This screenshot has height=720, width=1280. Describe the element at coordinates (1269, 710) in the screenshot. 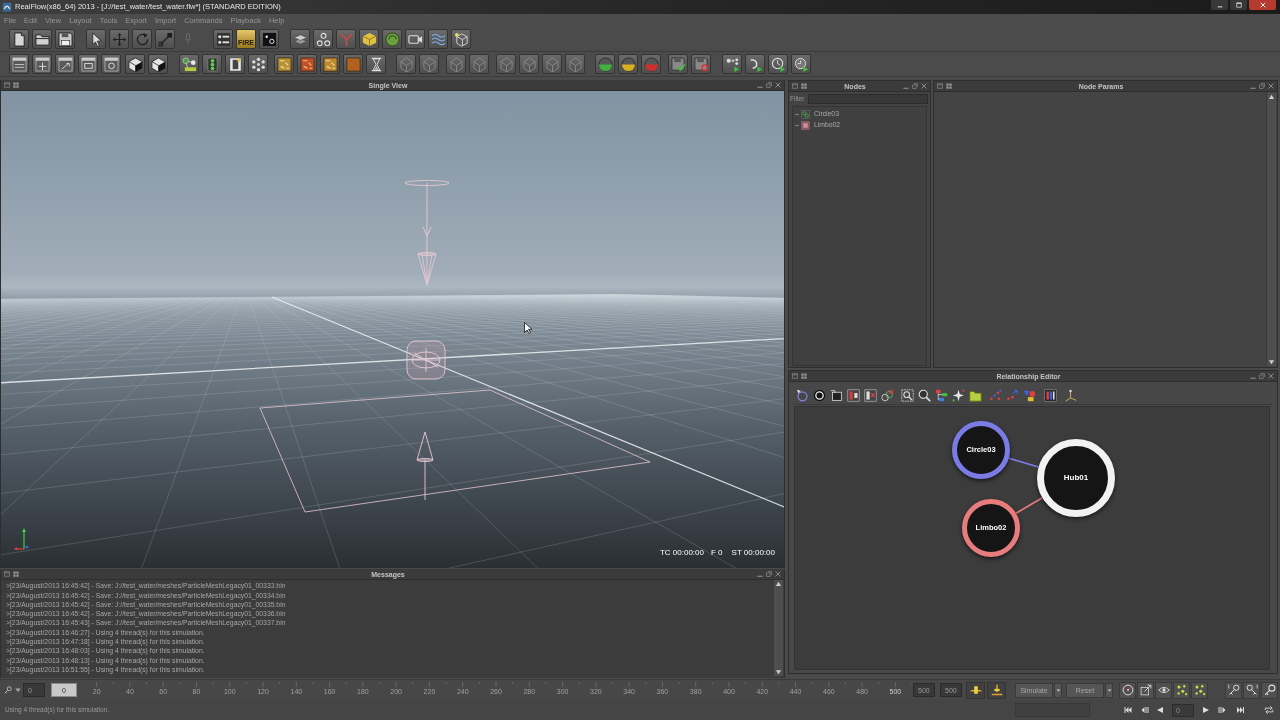

I see `loop-icon` at that location.